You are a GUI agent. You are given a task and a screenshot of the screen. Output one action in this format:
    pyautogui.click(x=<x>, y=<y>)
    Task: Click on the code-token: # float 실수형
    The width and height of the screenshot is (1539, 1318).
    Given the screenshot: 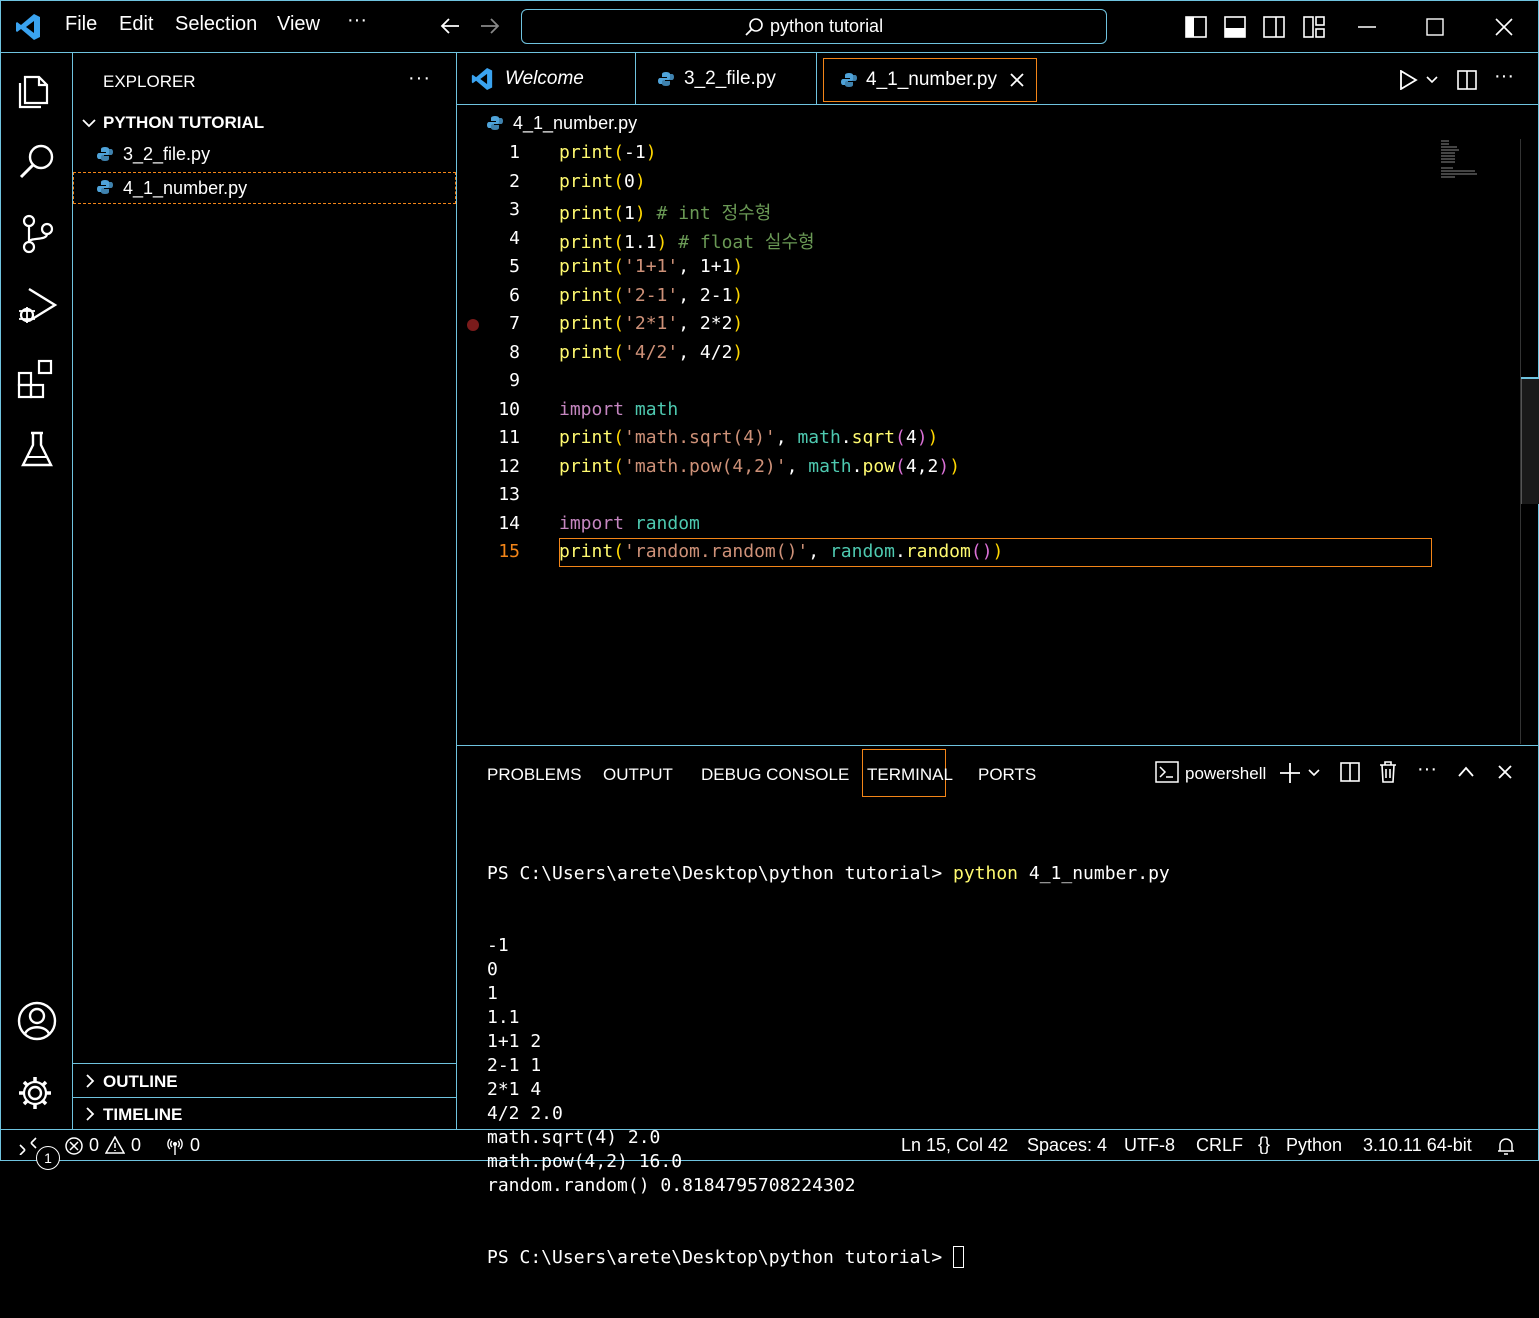 What is the action you would take?
    pyautogui.click(x=741, y=242)
    